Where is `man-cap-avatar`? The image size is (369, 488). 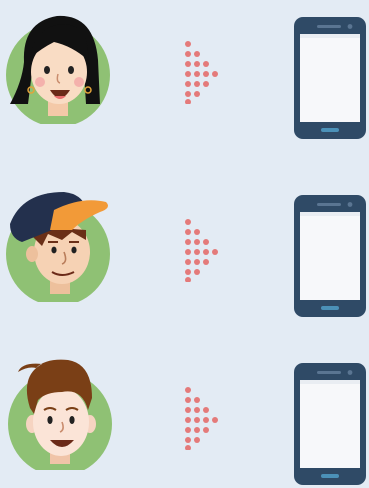
man-cap-avatar is located at coordinates (58, 247).